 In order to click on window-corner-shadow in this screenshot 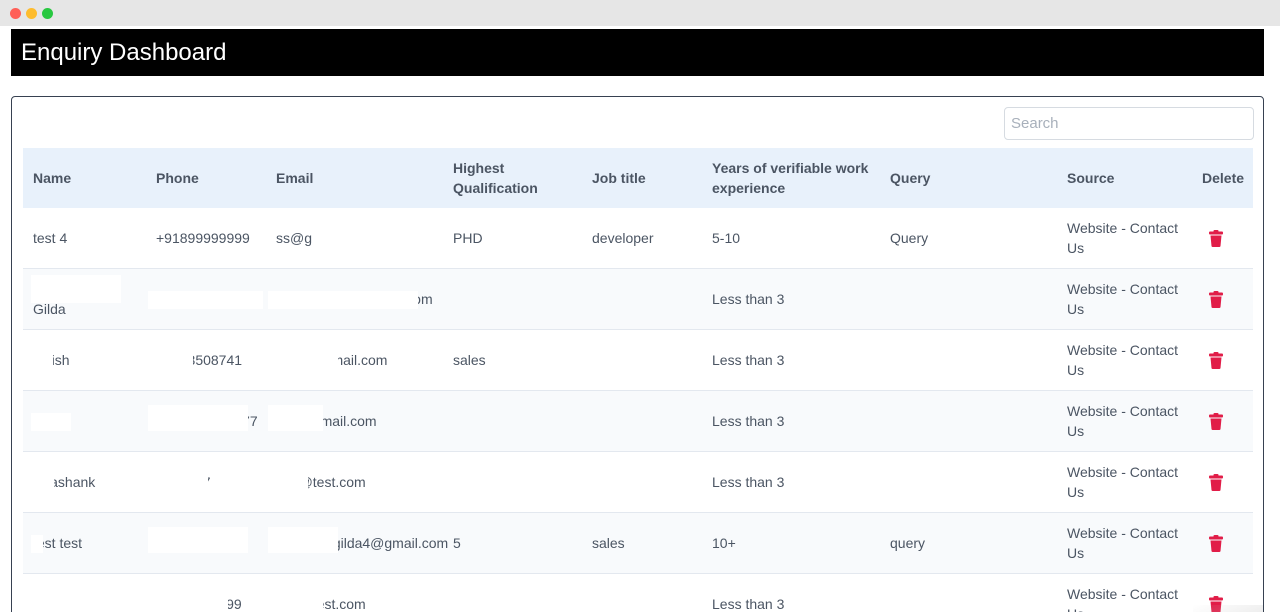, I will do `click(1228, 608)`.